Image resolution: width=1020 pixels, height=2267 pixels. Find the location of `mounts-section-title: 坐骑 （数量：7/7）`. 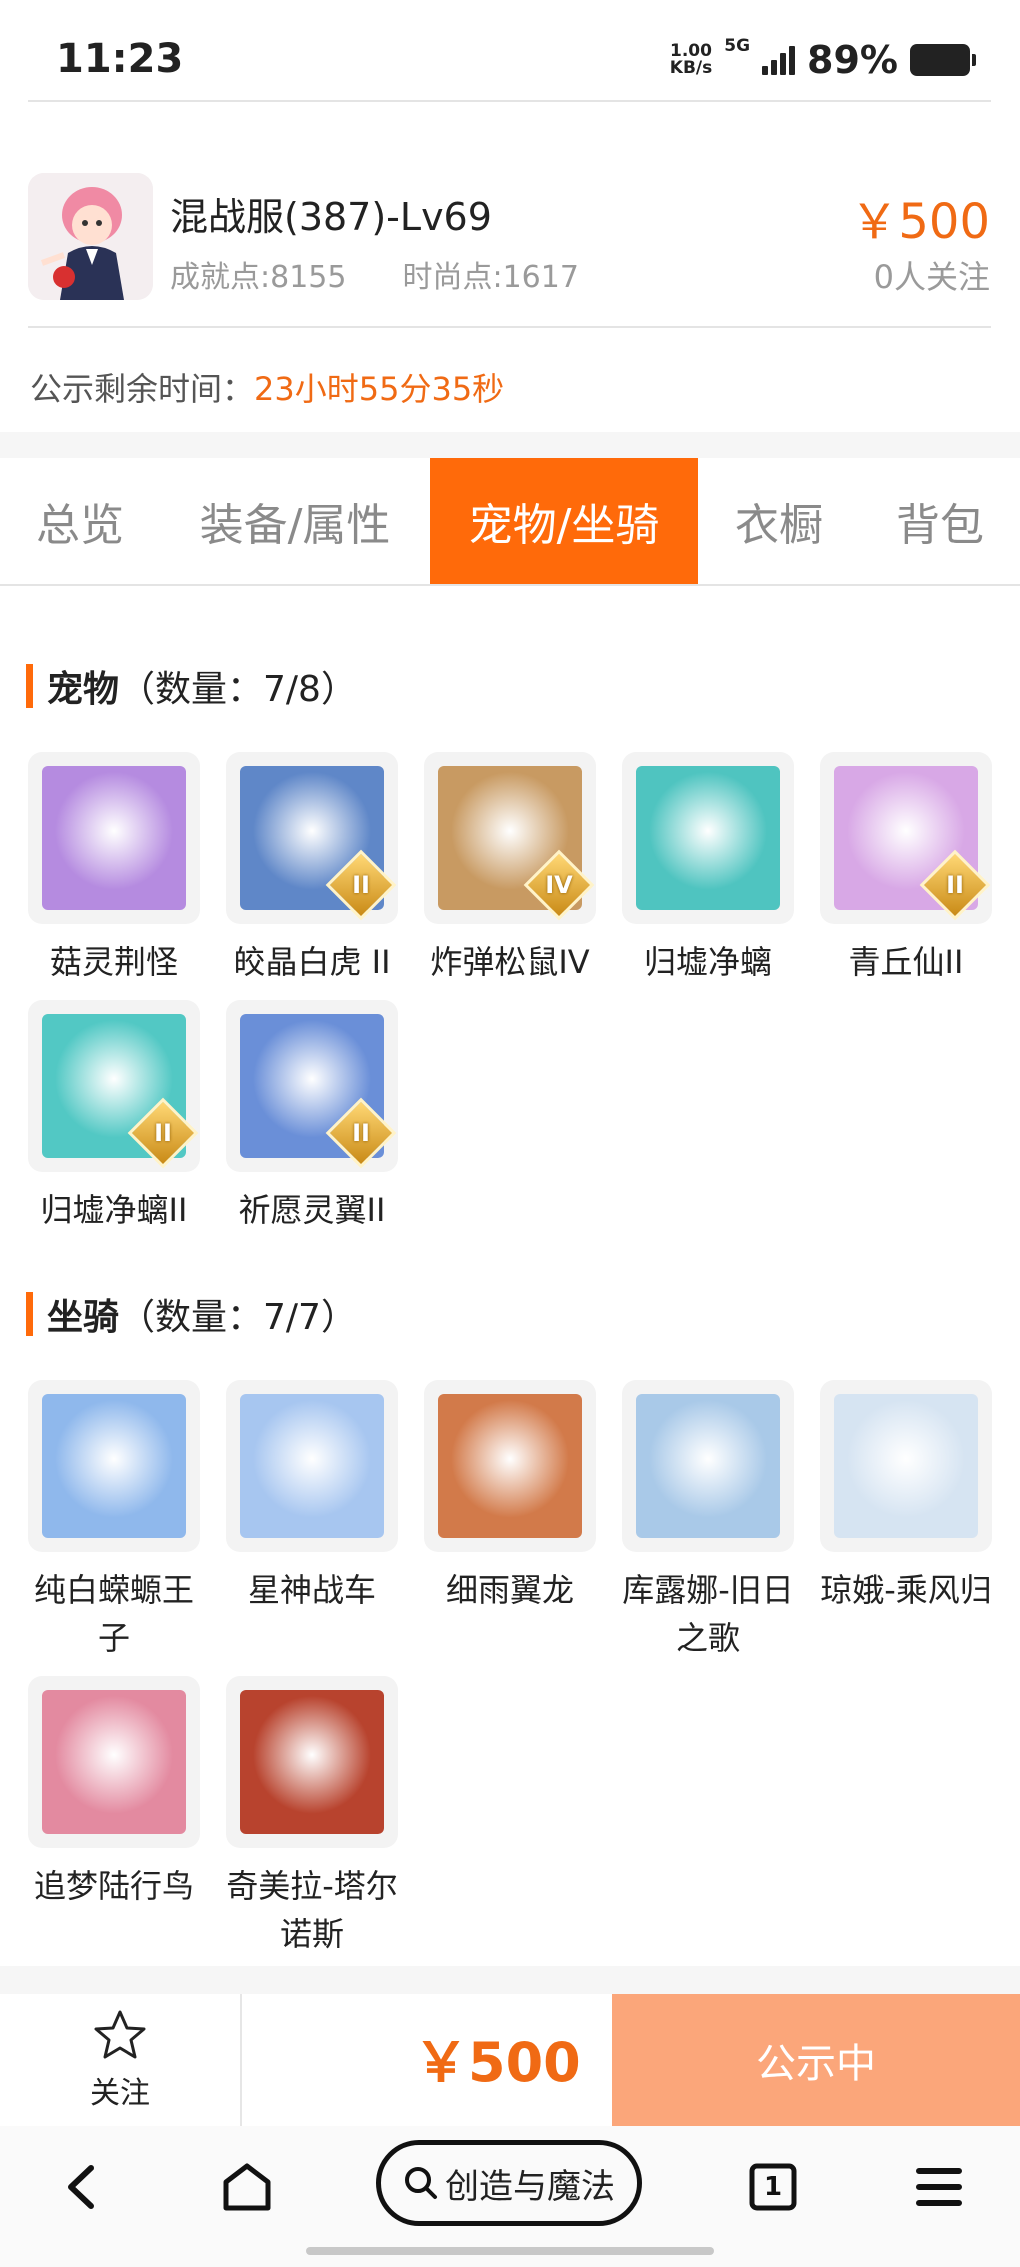

mounts-section-title: 坐骑 （数量：7/7） is located at coordinates (191, 1314).